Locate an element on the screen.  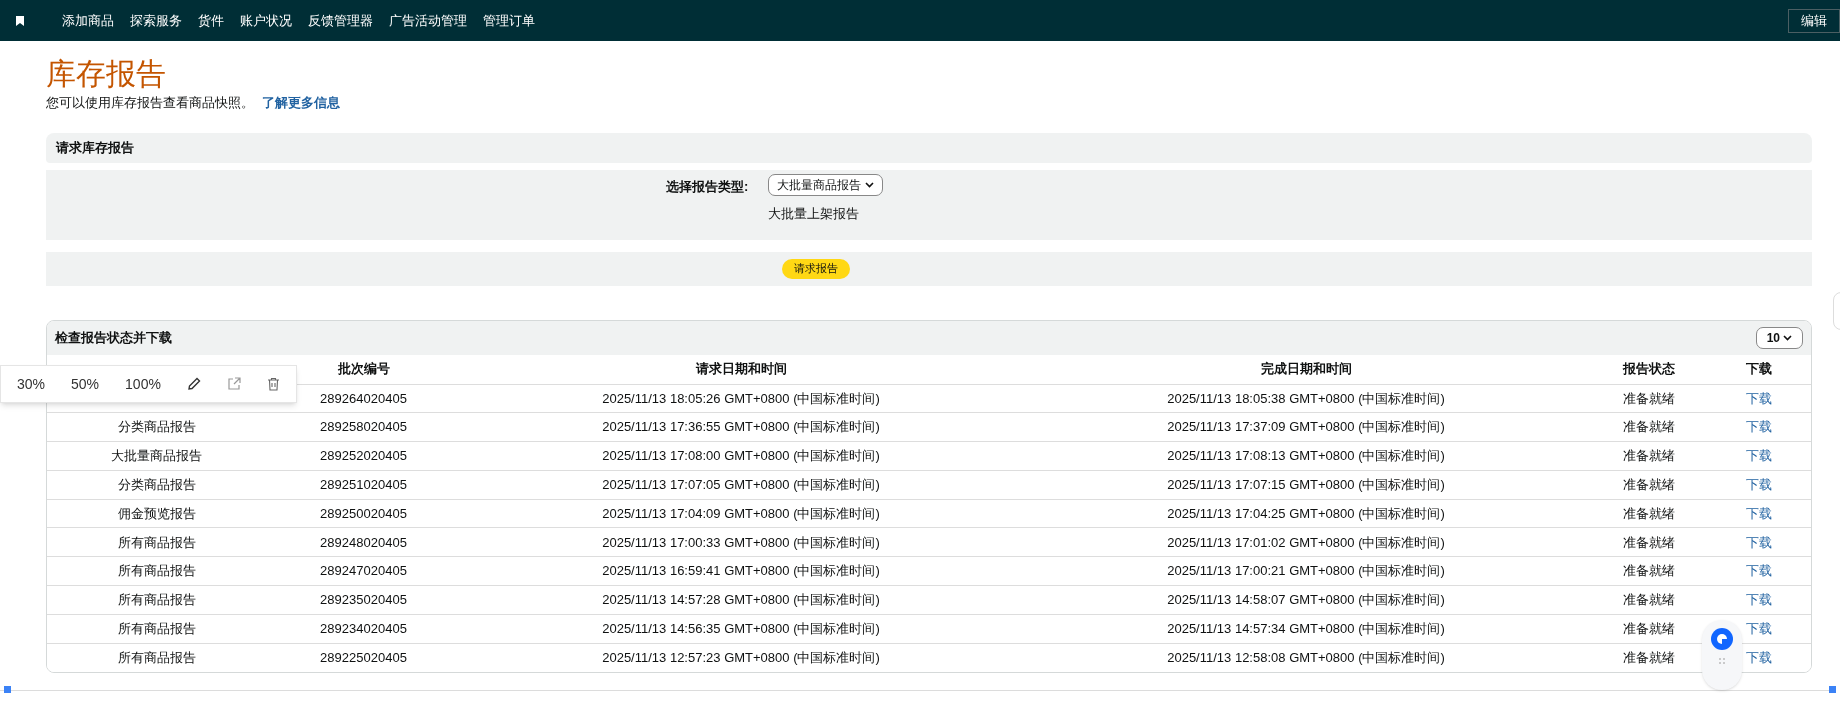
nav-link: 探索服务 is located at coordinates (156, 20).